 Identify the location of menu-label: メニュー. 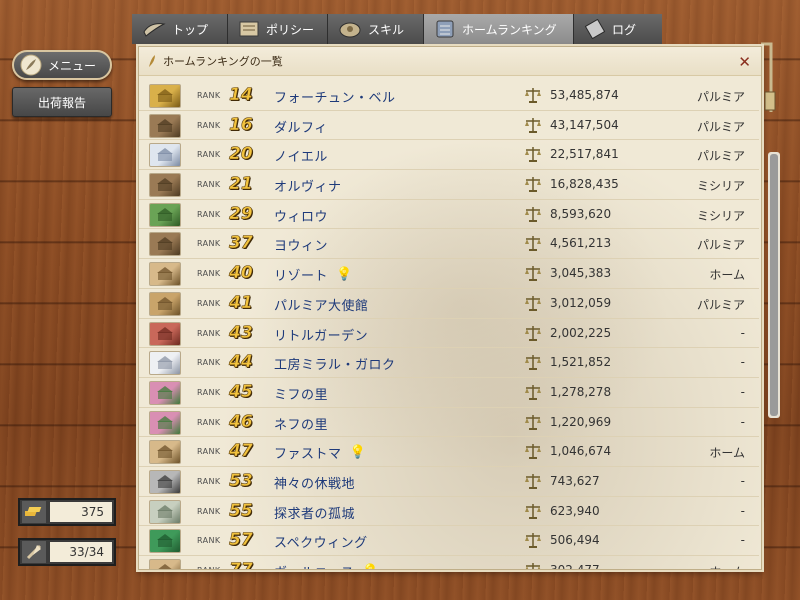
(72, 65).